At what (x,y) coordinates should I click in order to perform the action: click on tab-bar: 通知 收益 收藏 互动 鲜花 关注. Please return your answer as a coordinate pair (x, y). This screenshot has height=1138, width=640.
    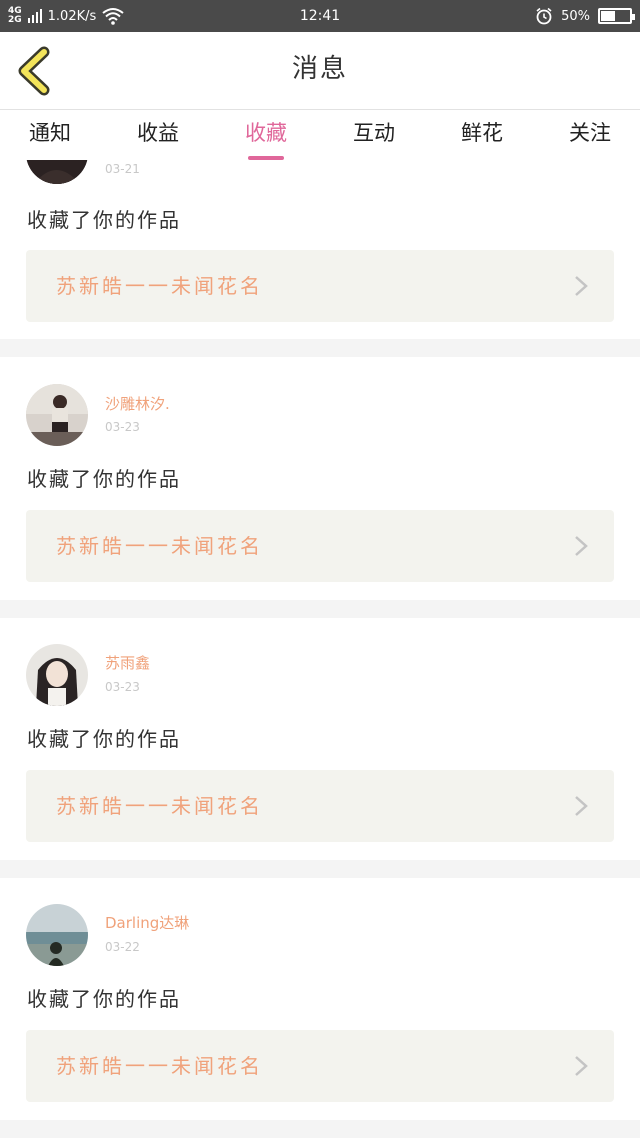
    Looking at the image, I should click on (320, 135).